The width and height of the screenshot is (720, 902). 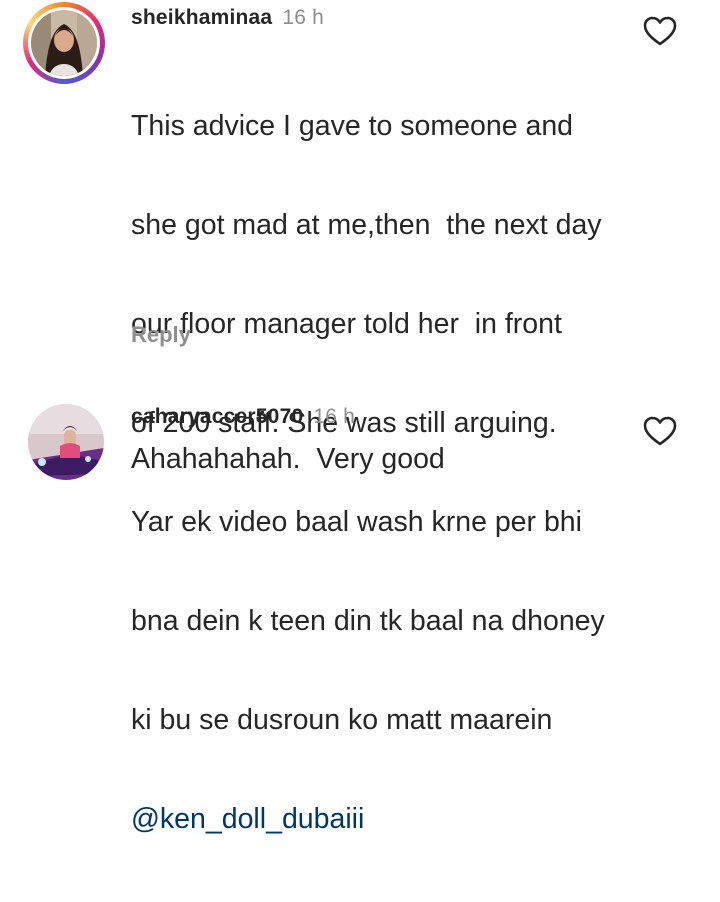 What do you see at coordinates (368, 621) in the screenshot?
I see `comment-line: bna dein k teen din tk baal na dhoney` at bounding box center [368, 621].